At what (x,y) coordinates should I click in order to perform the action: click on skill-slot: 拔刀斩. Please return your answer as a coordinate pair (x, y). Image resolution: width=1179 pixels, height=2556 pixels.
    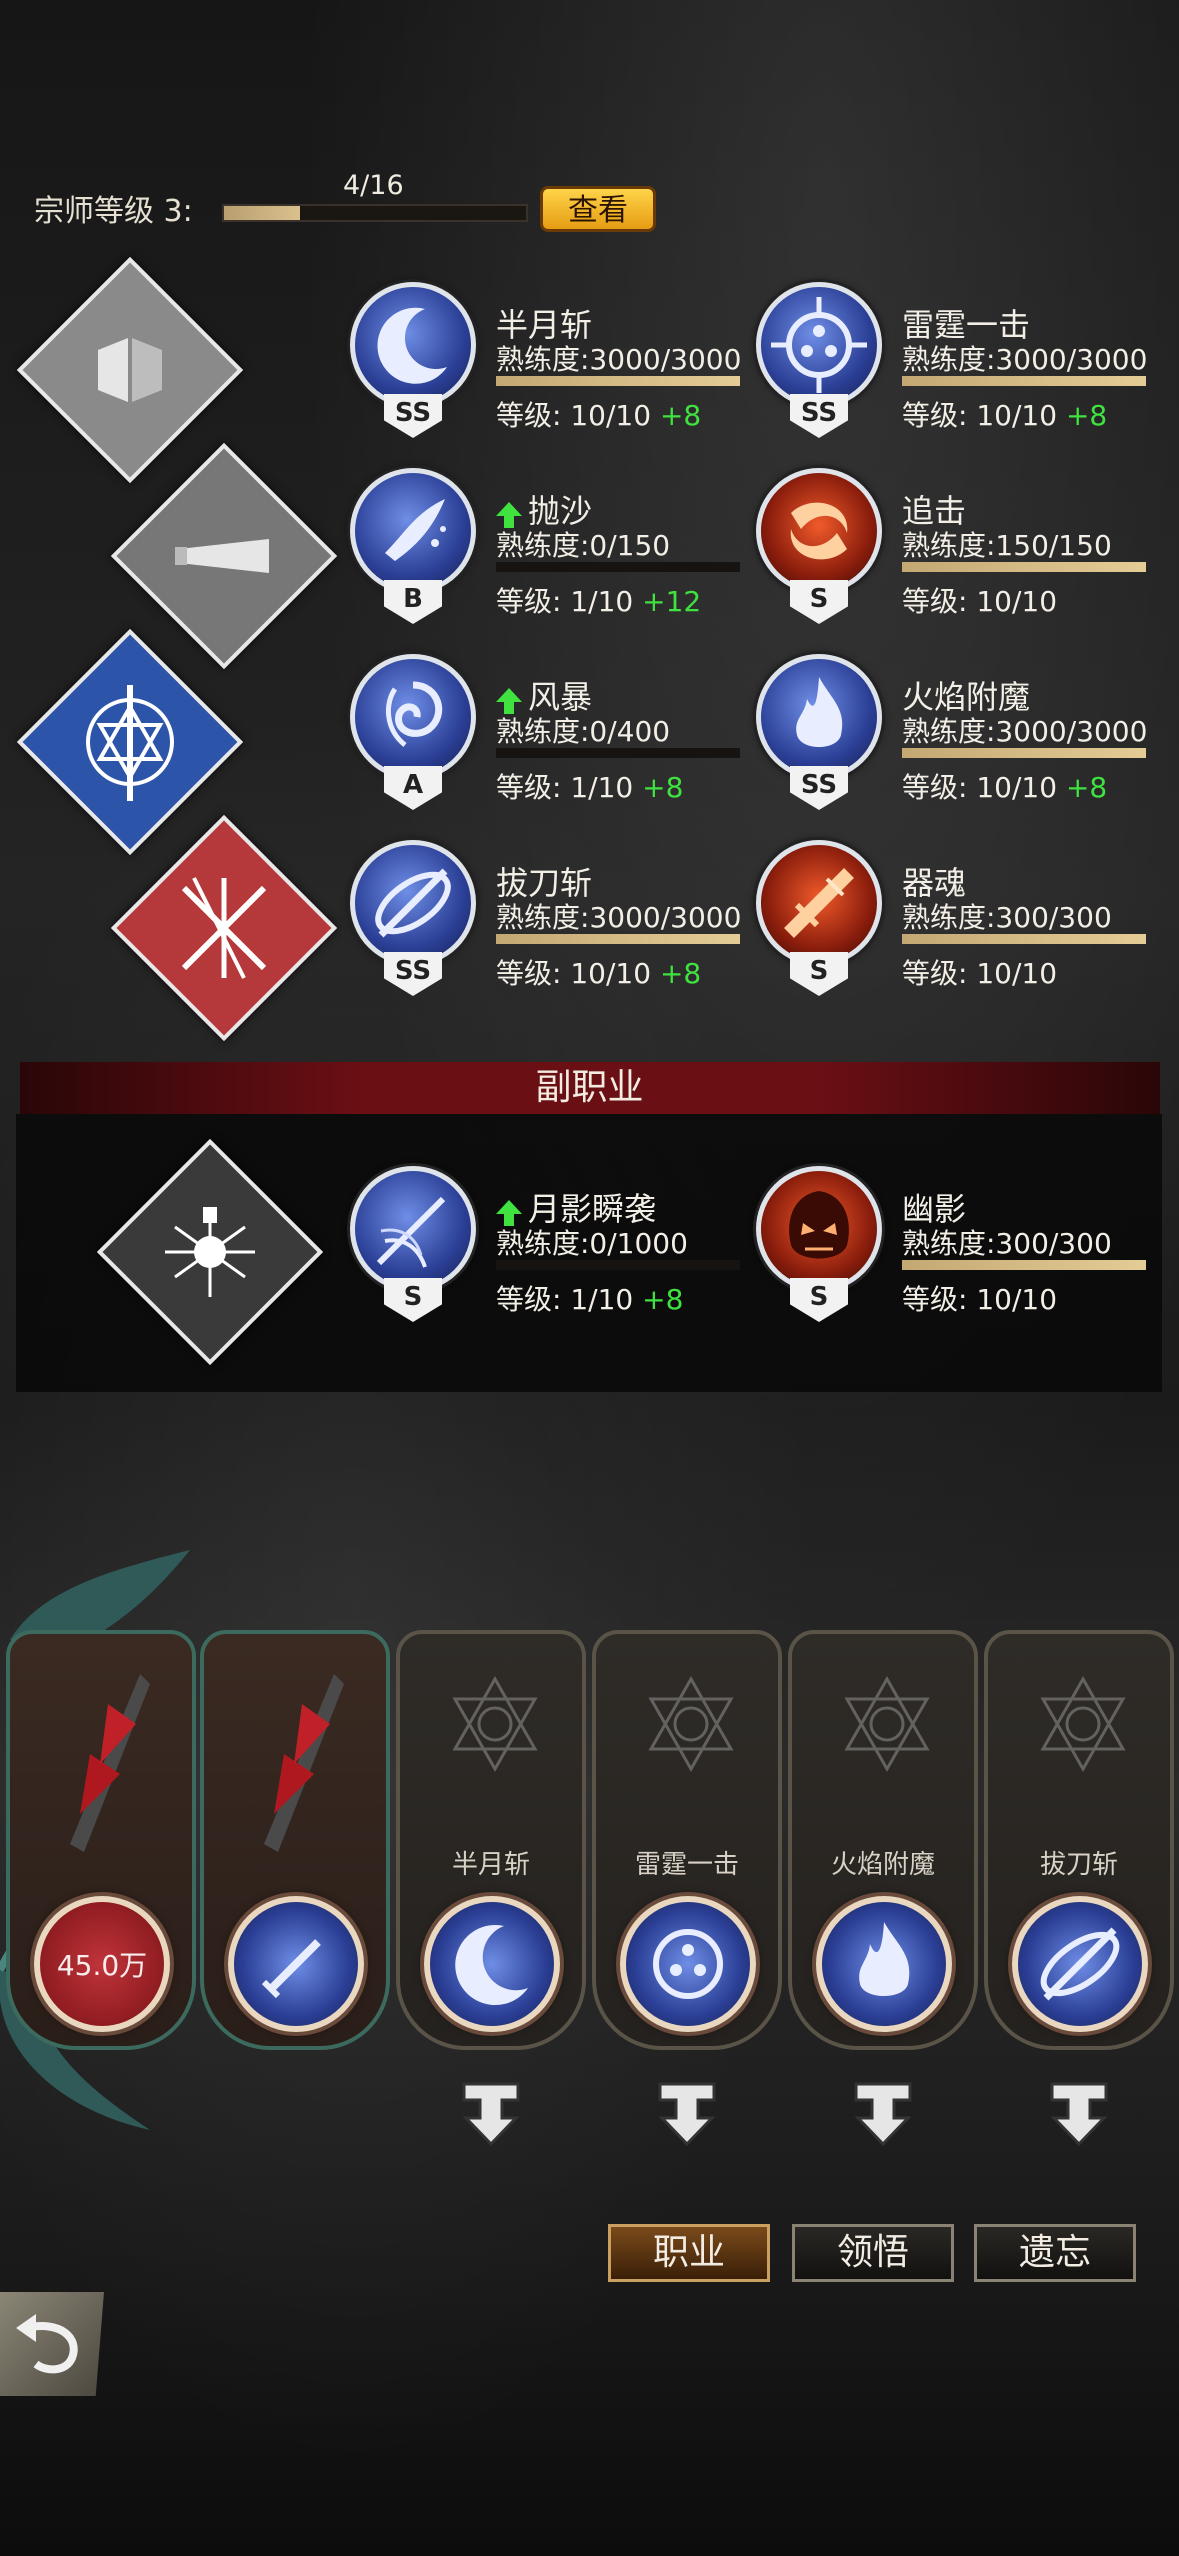
    Looking at the image, I should click on (1079, 1840).